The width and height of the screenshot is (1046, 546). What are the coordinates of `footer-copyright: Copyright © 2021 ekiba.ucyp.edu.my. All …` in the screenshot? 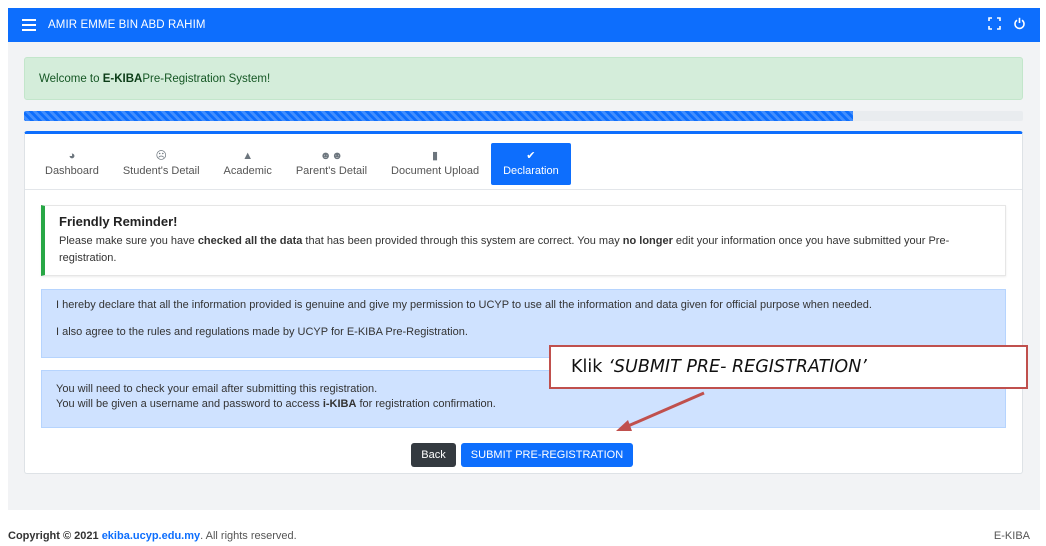 It's located at (152, 536).